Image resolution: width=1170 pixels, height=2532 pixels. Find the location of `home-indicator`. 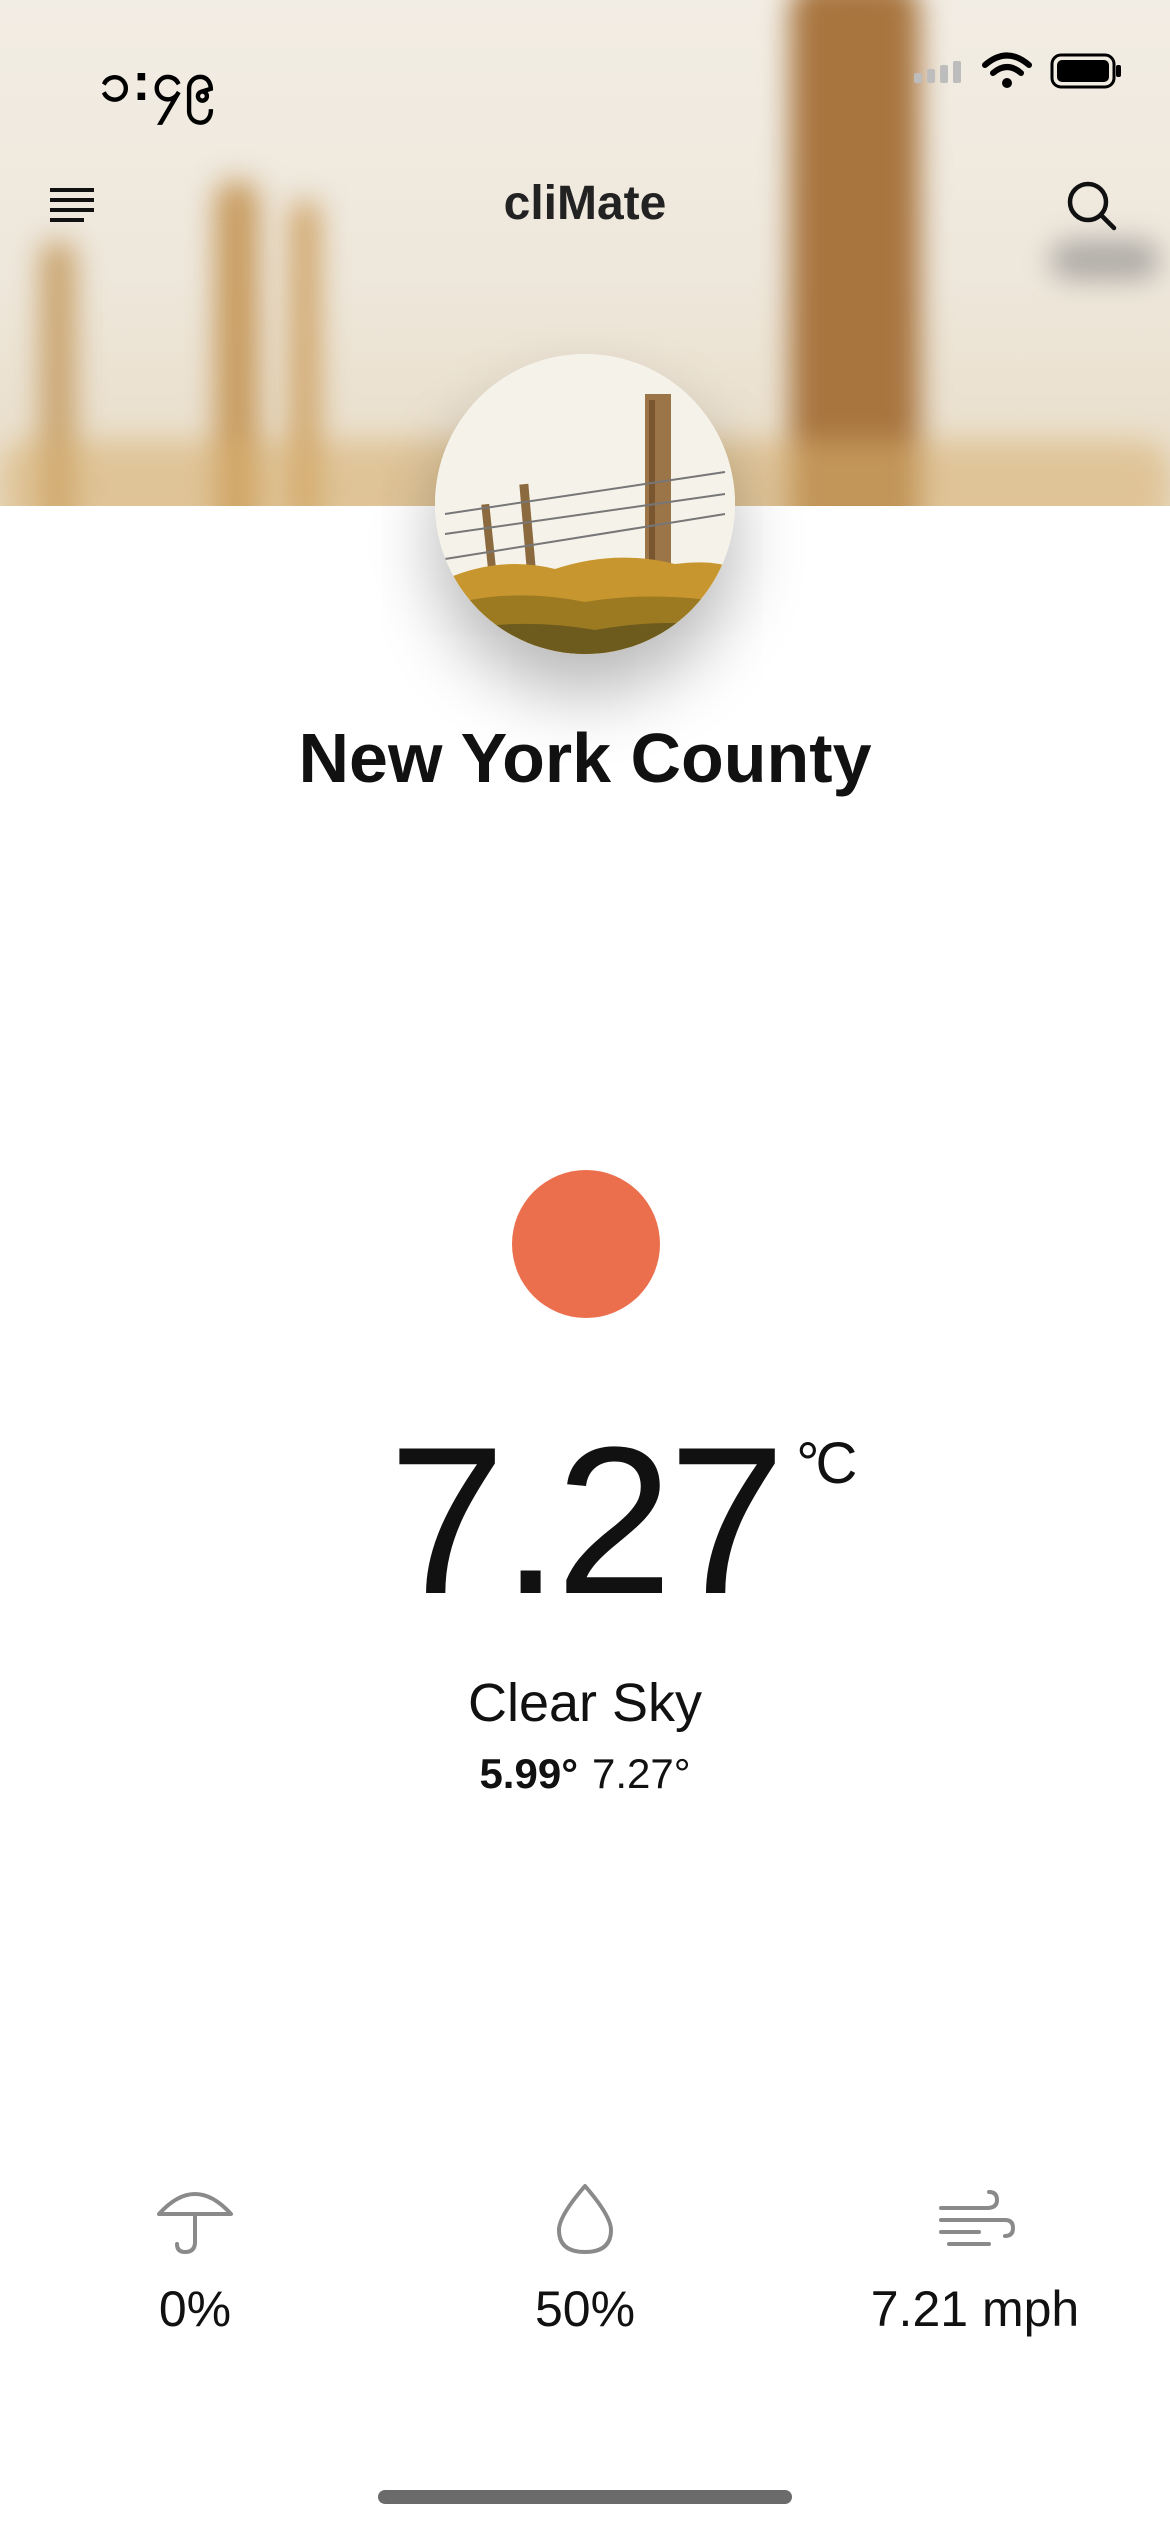

home-indicator is located at coordinates (585, 2497).